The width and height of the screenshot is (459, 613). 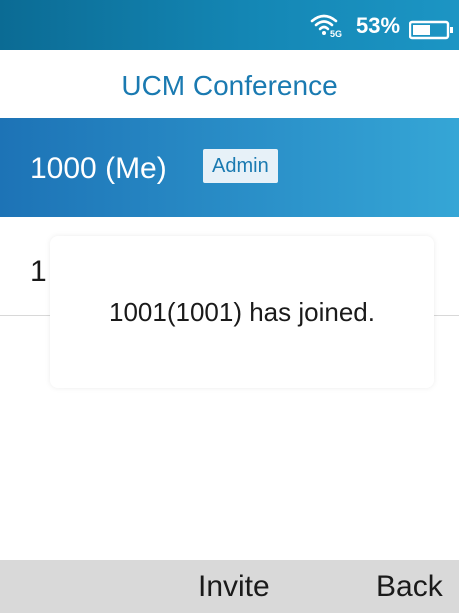 What do you see at coordinates (326, 26) in the screenshot?
I see `wifi-5g-icon: 5G` at bounding box center [326, 26].